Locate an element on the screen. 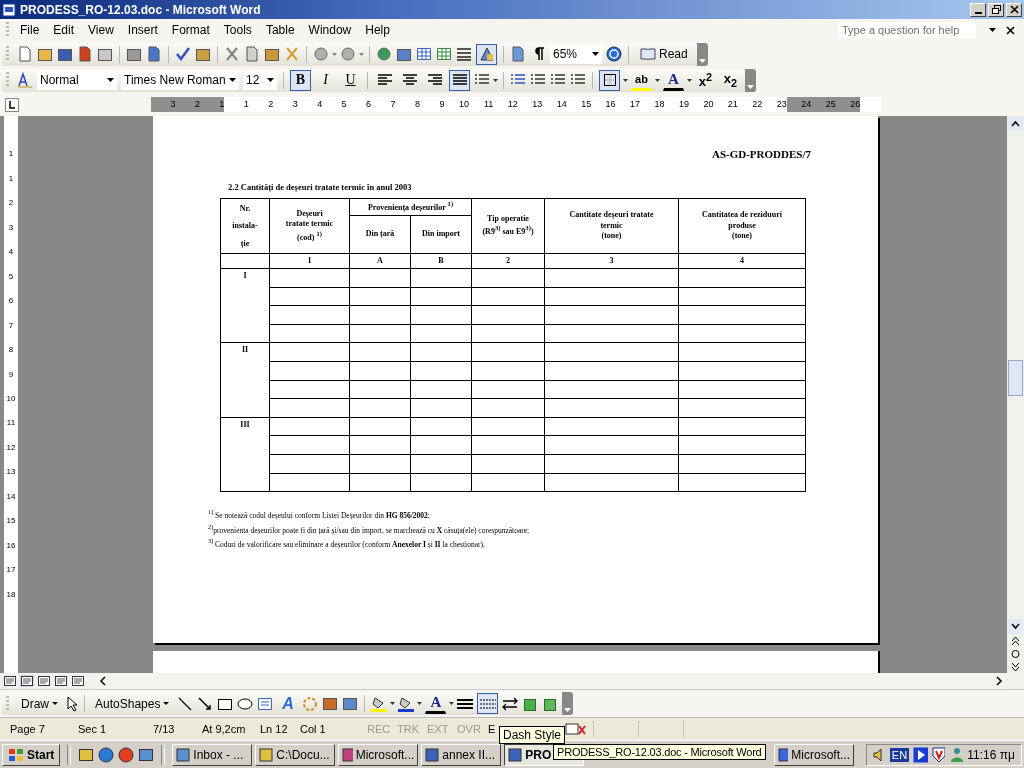 The width and height of the screenshot is (1024, 768). undo-caret-icon is located at coordinates (334, 54).